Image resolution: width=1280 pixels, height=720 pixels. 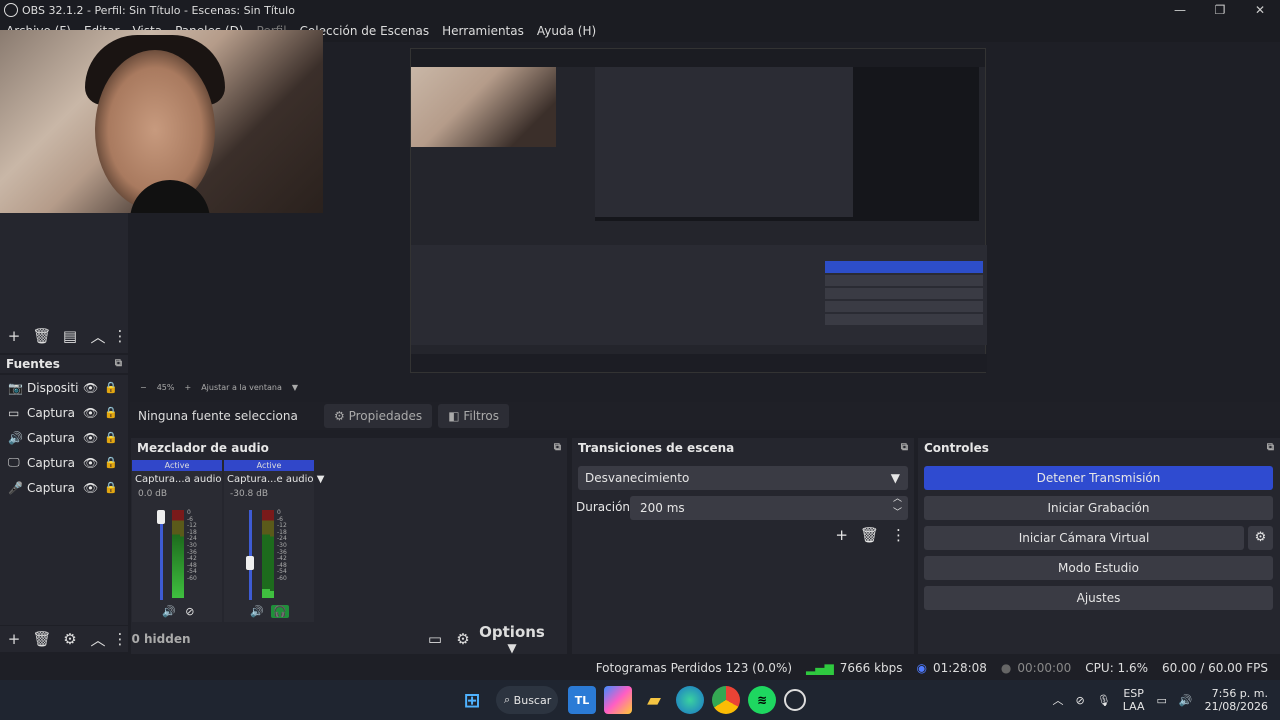 What do you see at coordinates (699, 363) in the screenshot?
I see `nested-taskbar` at bounding box center [699, 363].